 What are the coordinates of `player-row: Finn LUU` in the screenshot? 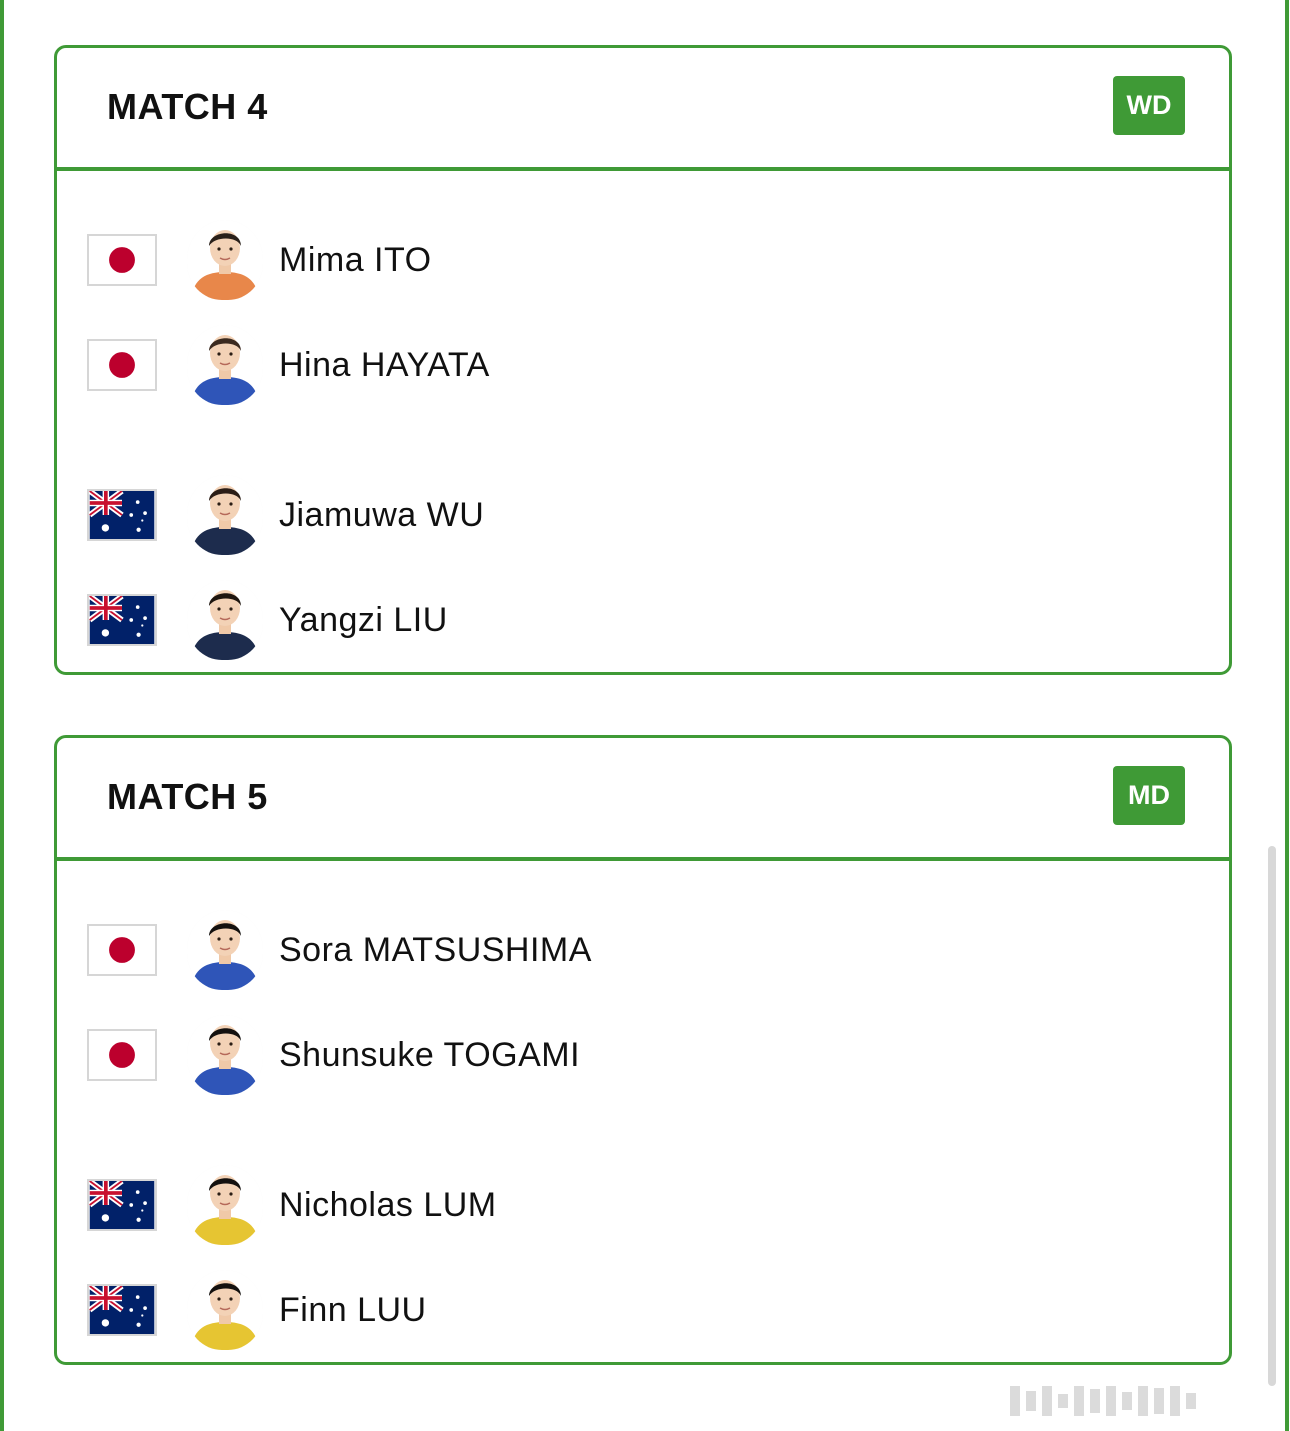 It's located at (643, 1310).